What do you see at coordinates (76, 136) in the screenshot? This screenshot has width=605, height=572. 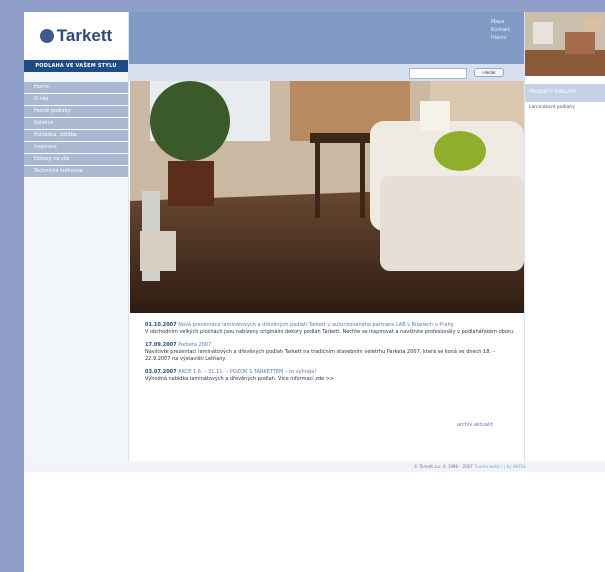 I see `sidebar-item-installation: Pokládka, údržba` at bounding box center [76, 136].